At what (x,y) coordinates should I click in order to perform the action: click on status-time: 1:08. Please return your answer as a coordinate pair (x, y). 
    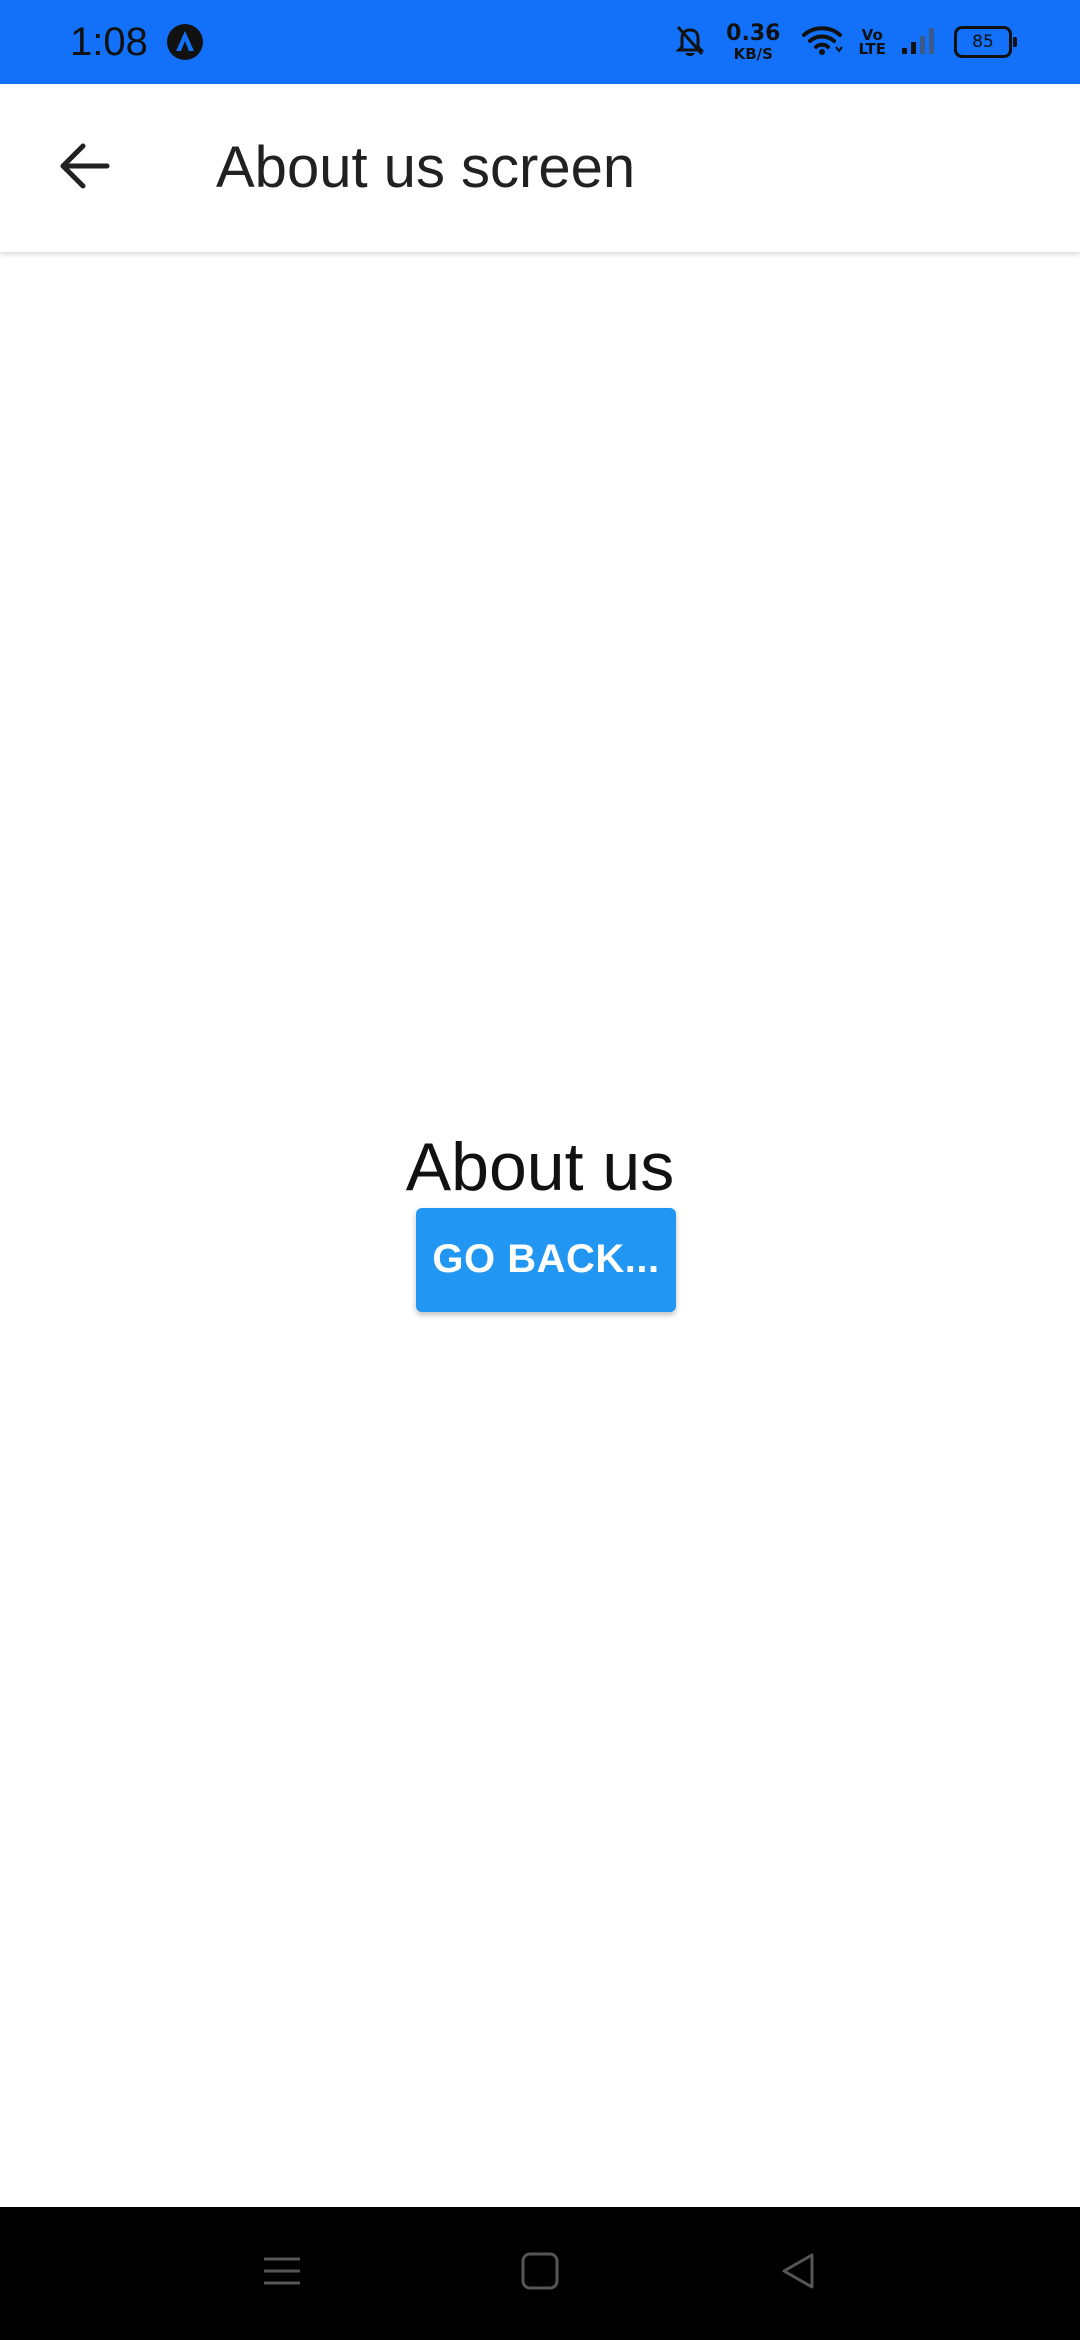
    Looking at the image, I should click on (109, 42).